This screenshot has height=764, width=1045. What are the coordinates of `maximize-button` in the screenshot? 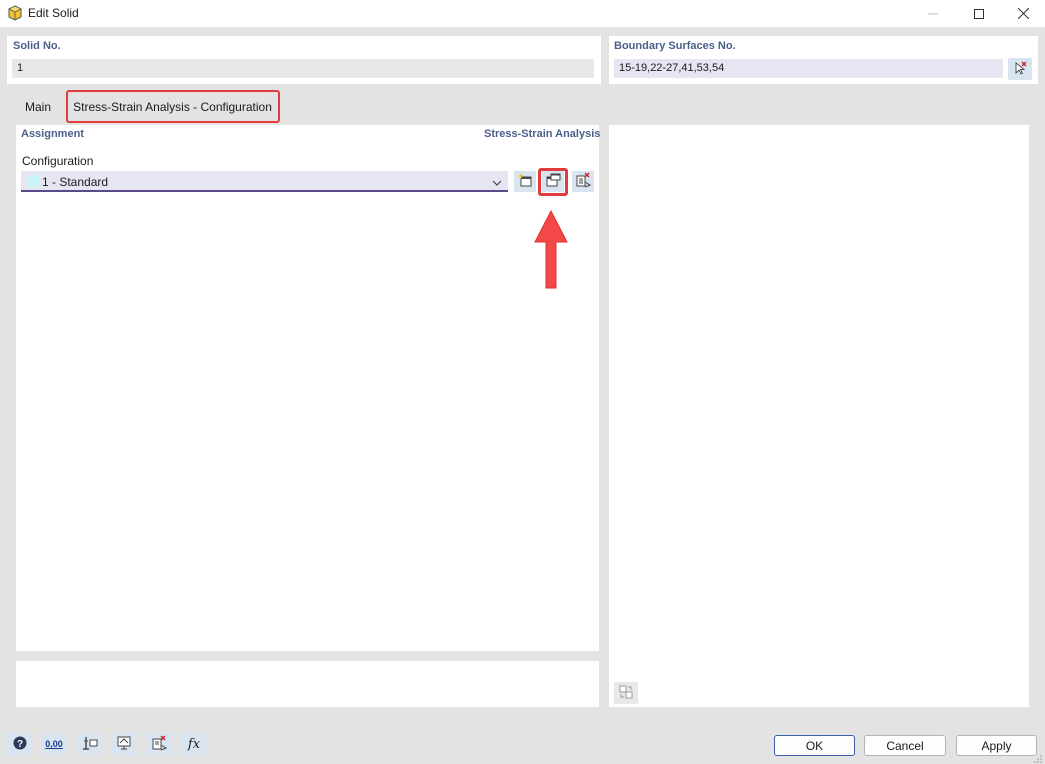 It's located at (979, 13).